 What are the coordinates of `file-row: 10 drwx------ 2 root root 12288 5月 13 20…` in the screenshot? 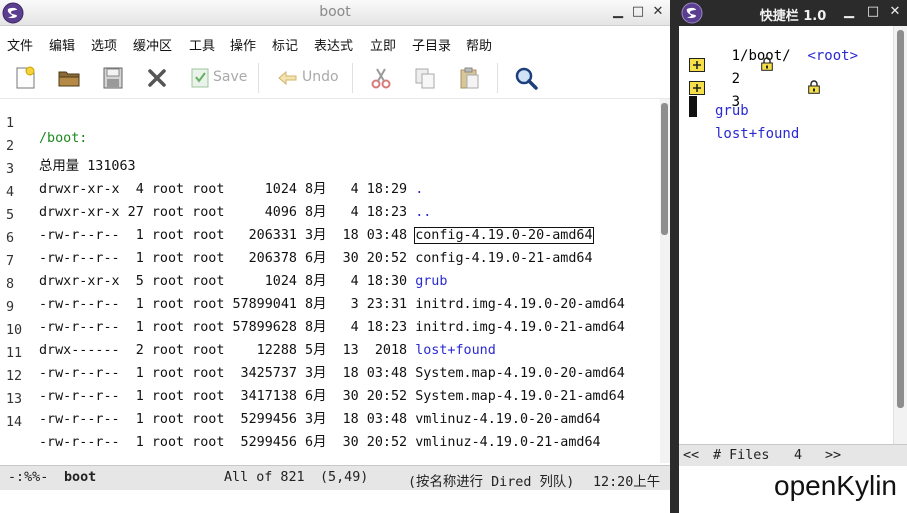 It's located at (248, 333).